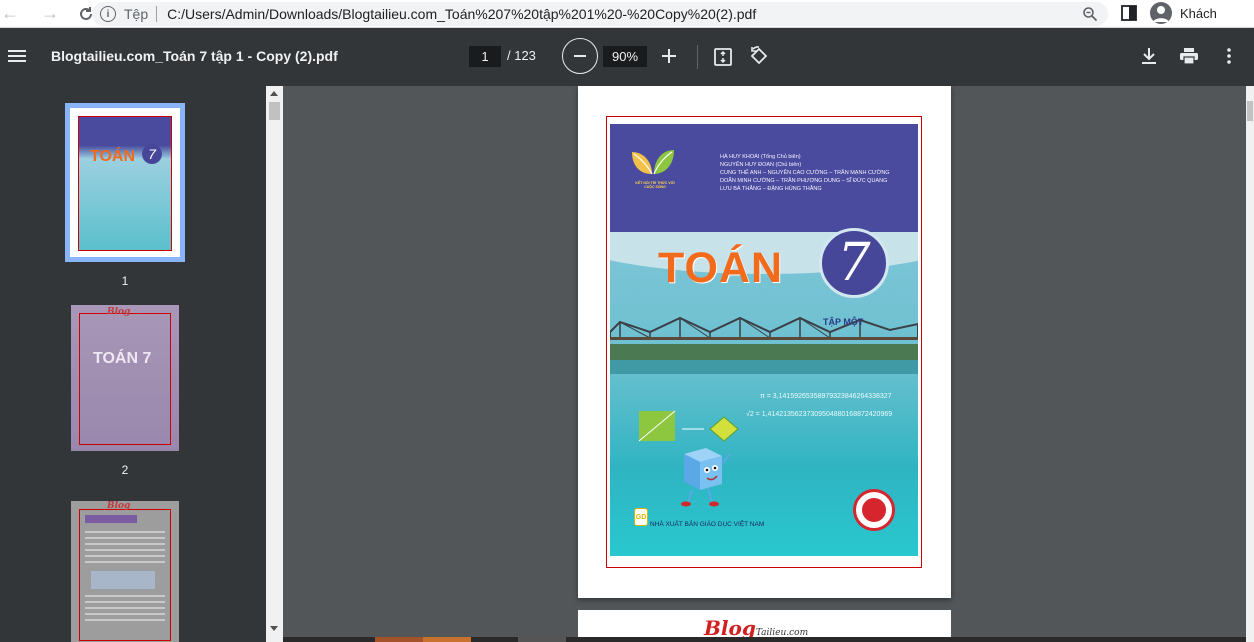  What do you see at coordinates (113, 156) in the screenshot?
I see `thumbnail-title: TOÁN` at bounding box center [113, 156].